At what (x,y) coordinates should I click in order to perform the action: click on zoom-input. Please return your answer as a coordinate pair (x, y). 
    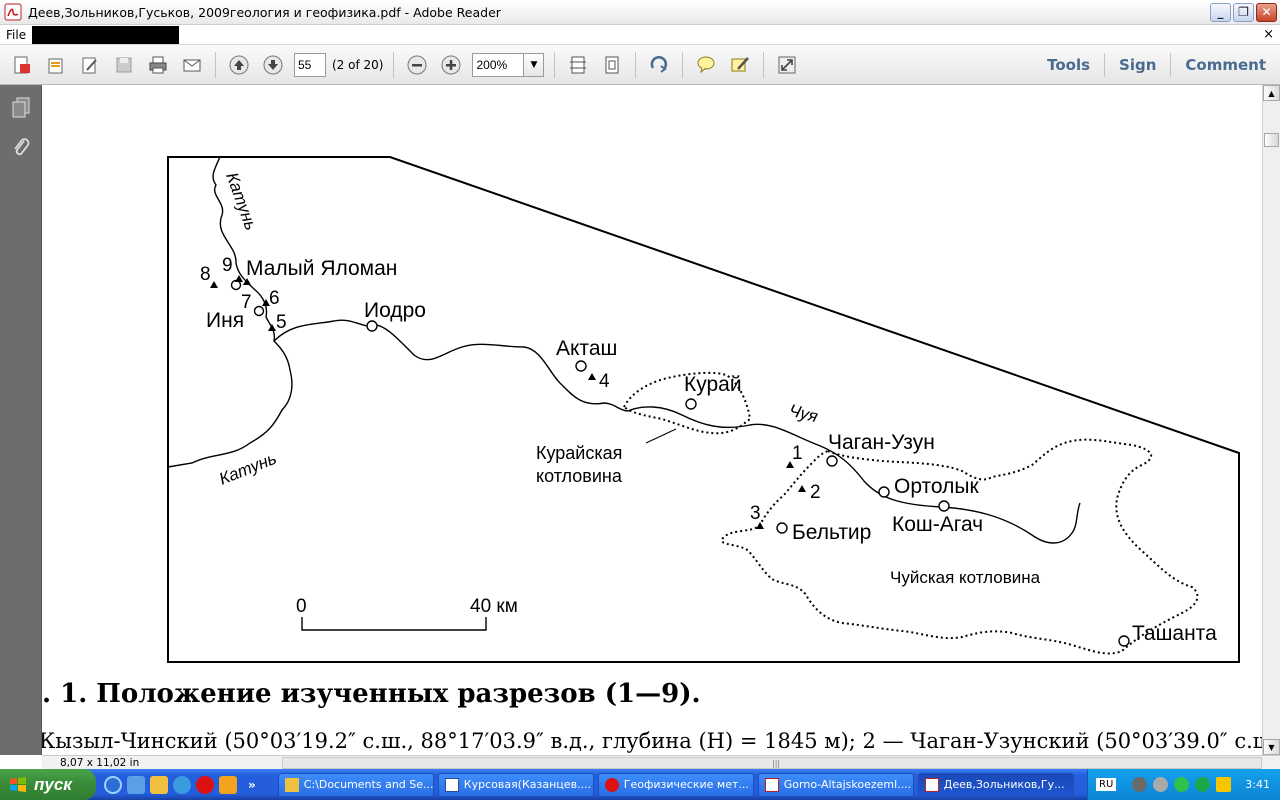
    Looking at the image, I should click on (498, 64).